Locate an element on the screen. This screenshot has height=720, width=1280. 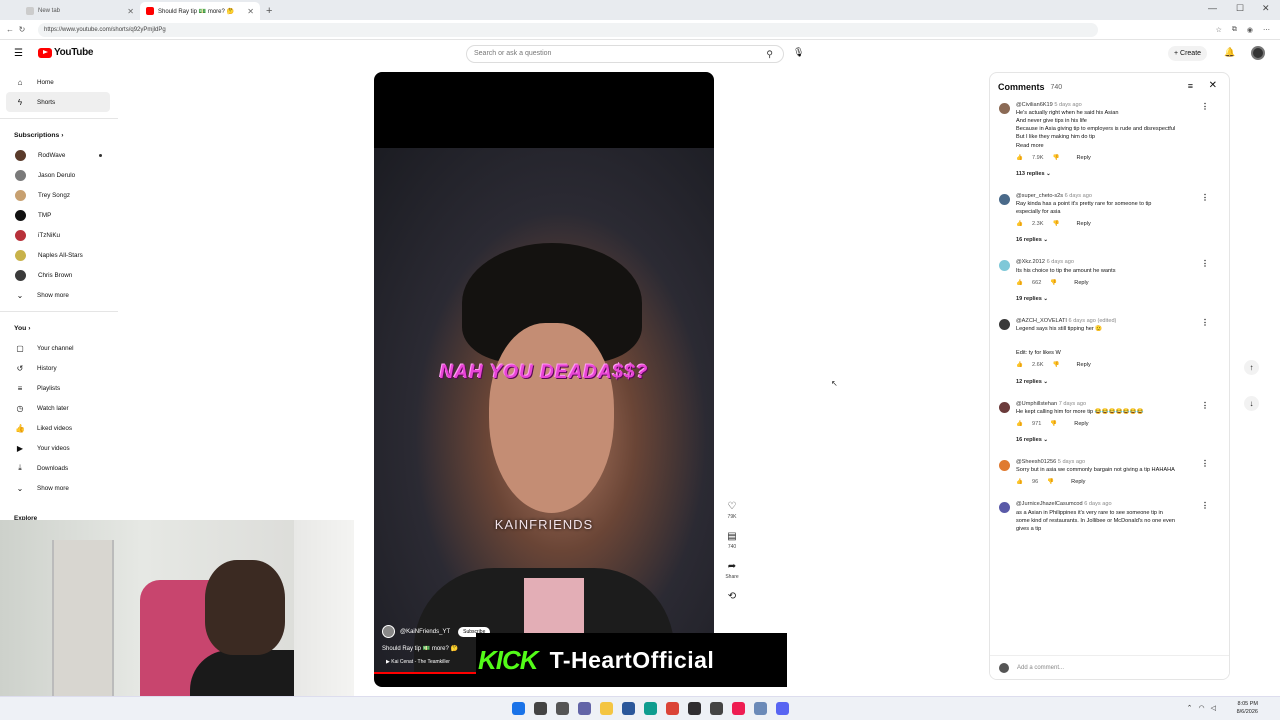
channel-avatar is located at coordinates (388, 631).